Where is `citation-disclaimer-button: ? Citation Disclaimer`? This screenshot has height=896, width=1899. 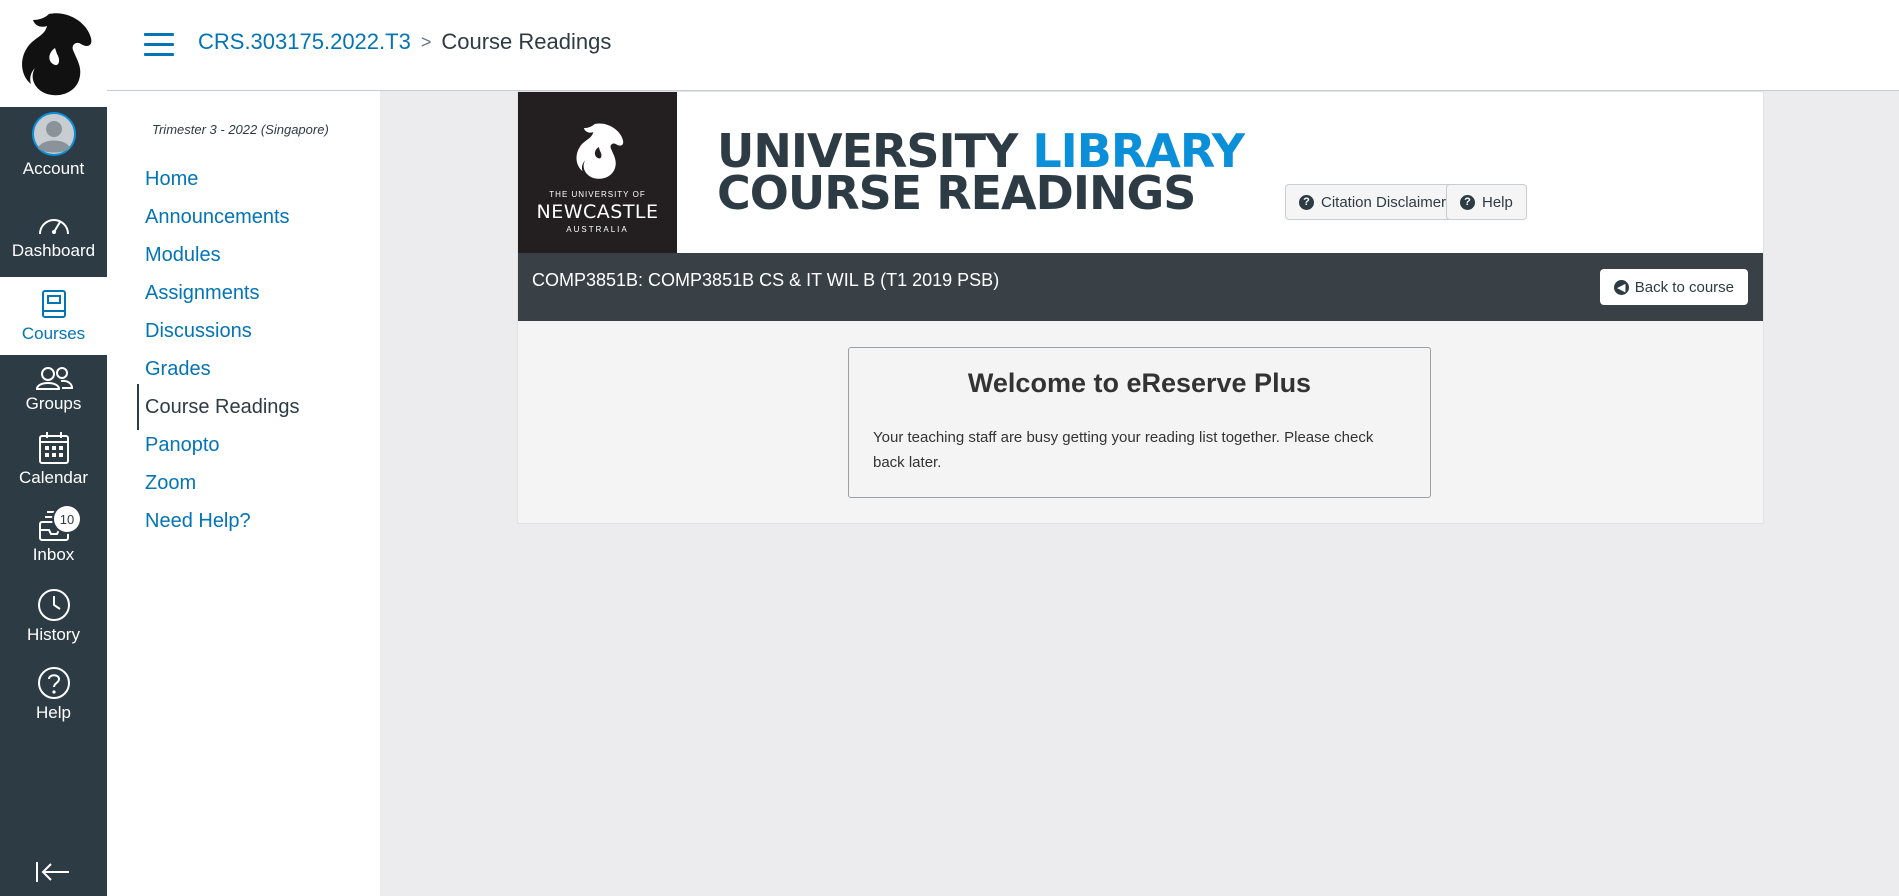
citation-disclaimer-button: ? Citation Disclaimer is located at coordinates (1373, 202).